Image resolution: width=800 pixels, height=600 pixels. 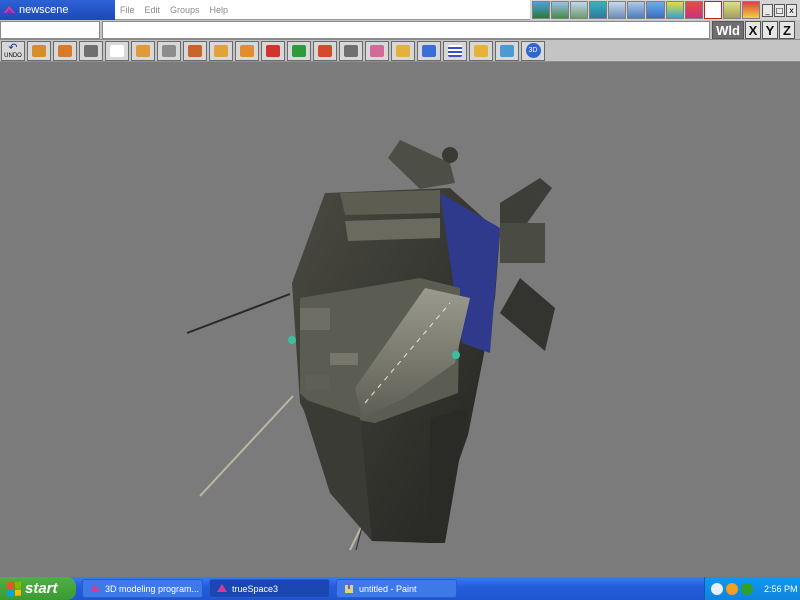 I want to click on navigate-button, so click(x=169, y=50).